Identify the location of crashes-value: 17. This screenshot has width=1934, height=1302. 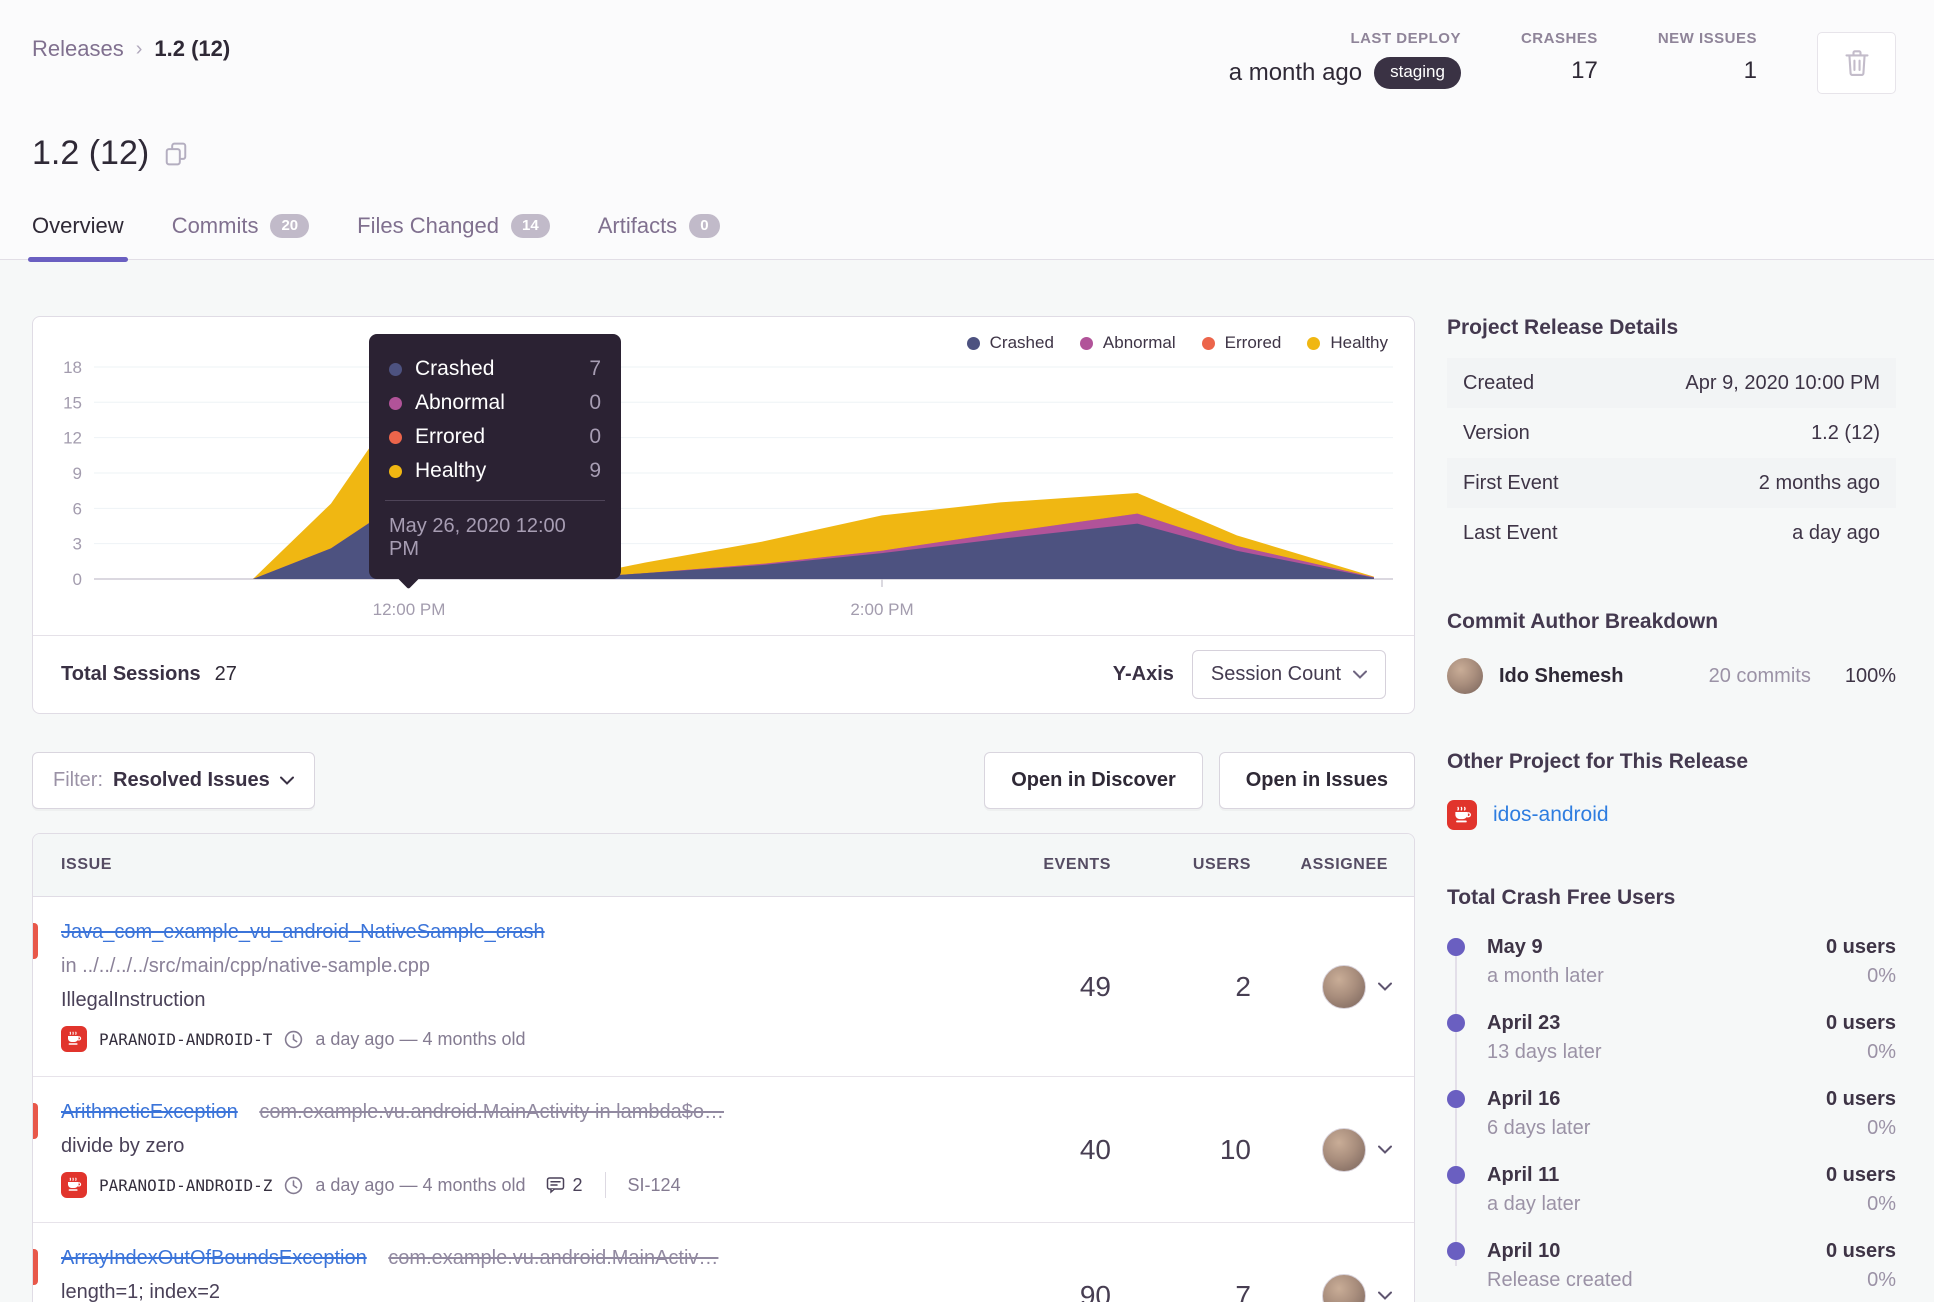
(1584, 70).